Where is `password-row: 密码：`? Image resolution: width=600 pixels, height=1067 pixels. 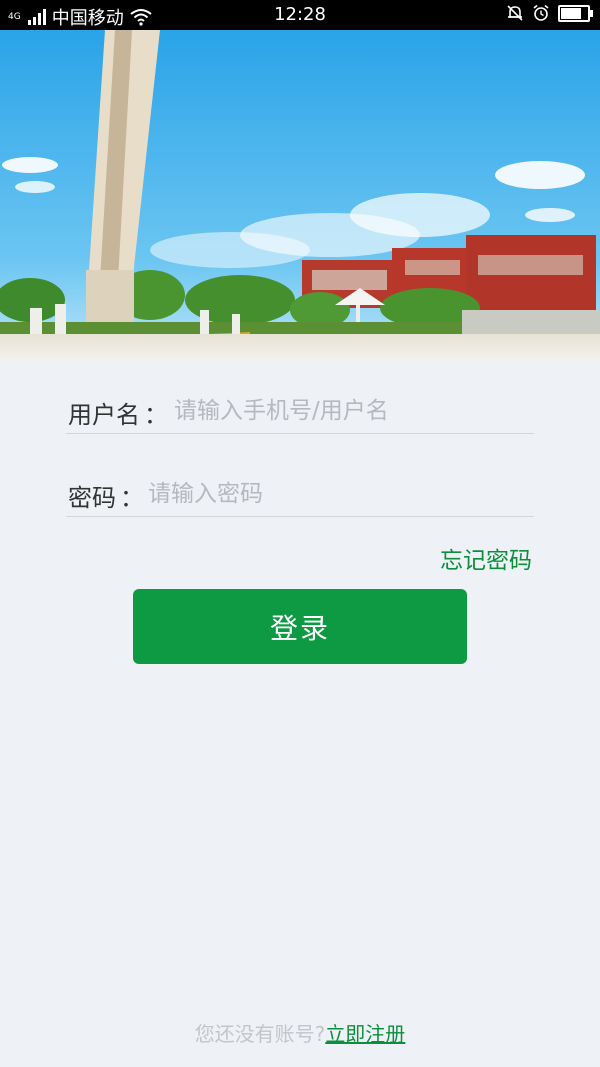
password-row: 密码： is located at coordinates (301, 491).